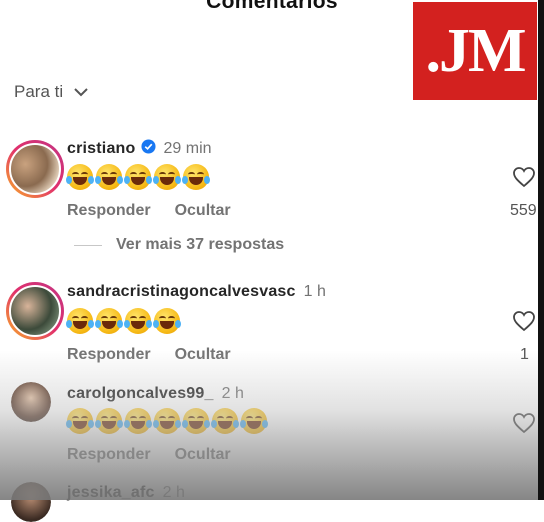  What do you see at coordinates (39, 91) in the screenshot?
I see `filter-label: Para ti` at bounding box center [39, 91].